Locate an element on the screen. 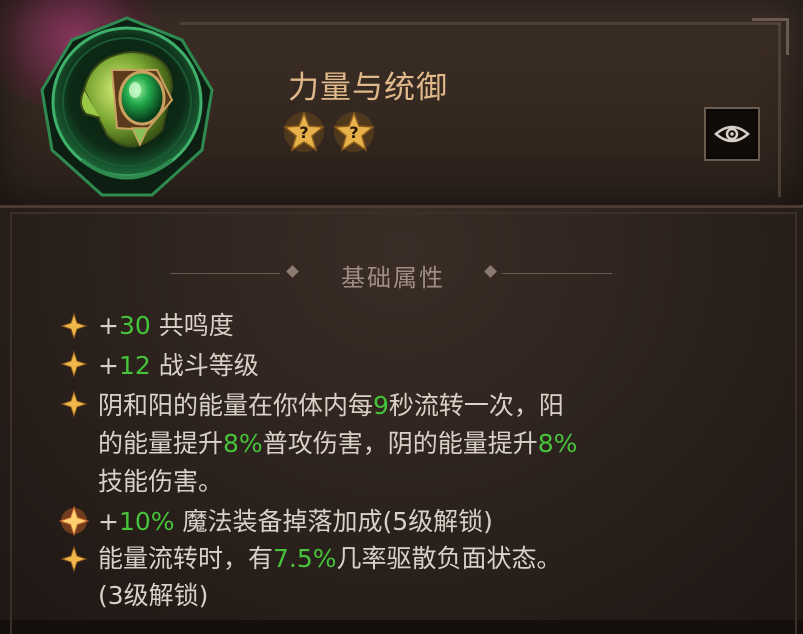 The width and height of the screenshot is (803, 634). attribute-combat-level: +12 战斗等级 is located at coordinates (178, 365).